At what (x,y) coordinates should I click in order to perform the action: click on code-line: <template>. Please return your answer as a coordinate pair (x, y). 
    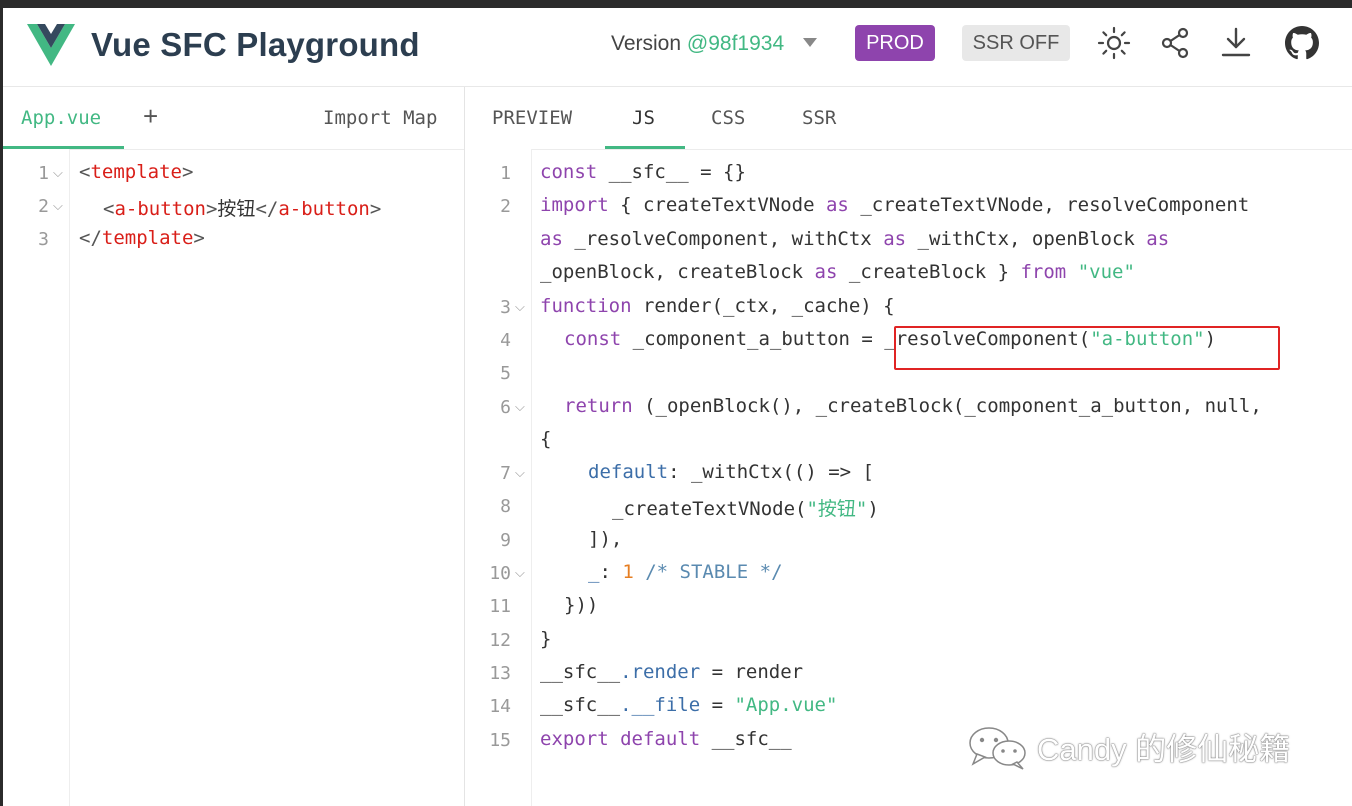
    Looking at the image, I should click on (136, 172).